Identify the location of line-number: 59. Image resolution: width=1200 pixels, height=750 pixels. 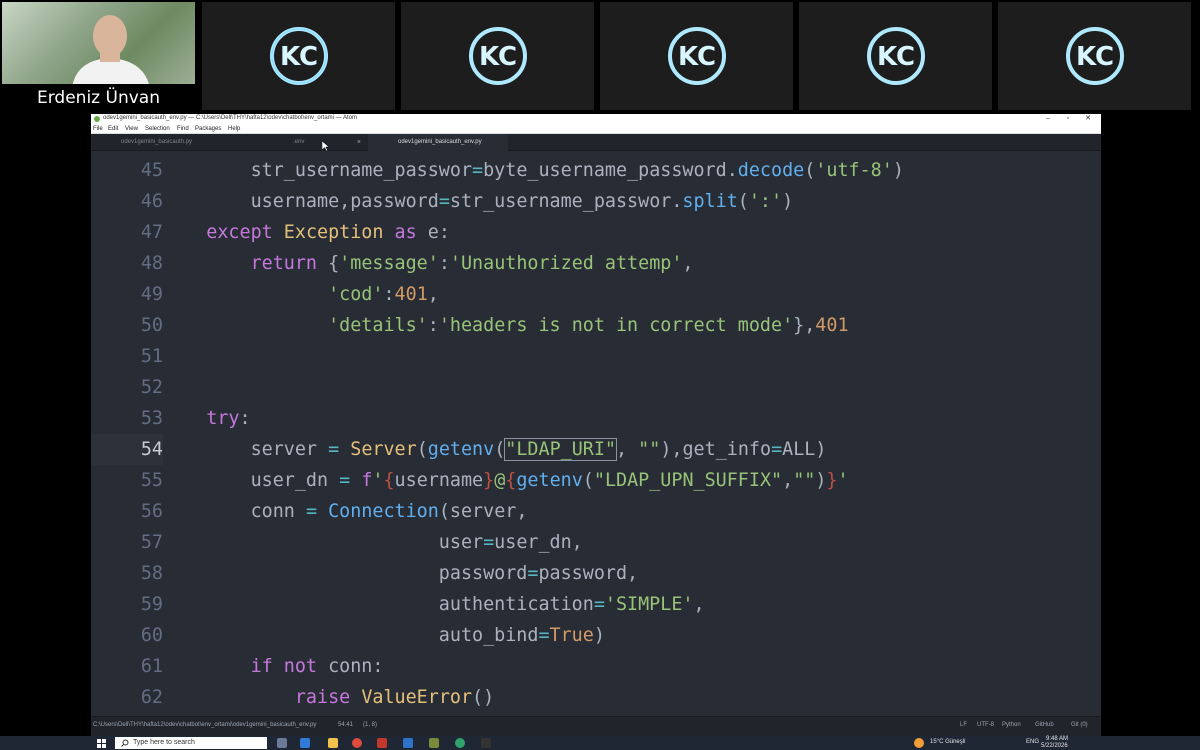
(127, 604).